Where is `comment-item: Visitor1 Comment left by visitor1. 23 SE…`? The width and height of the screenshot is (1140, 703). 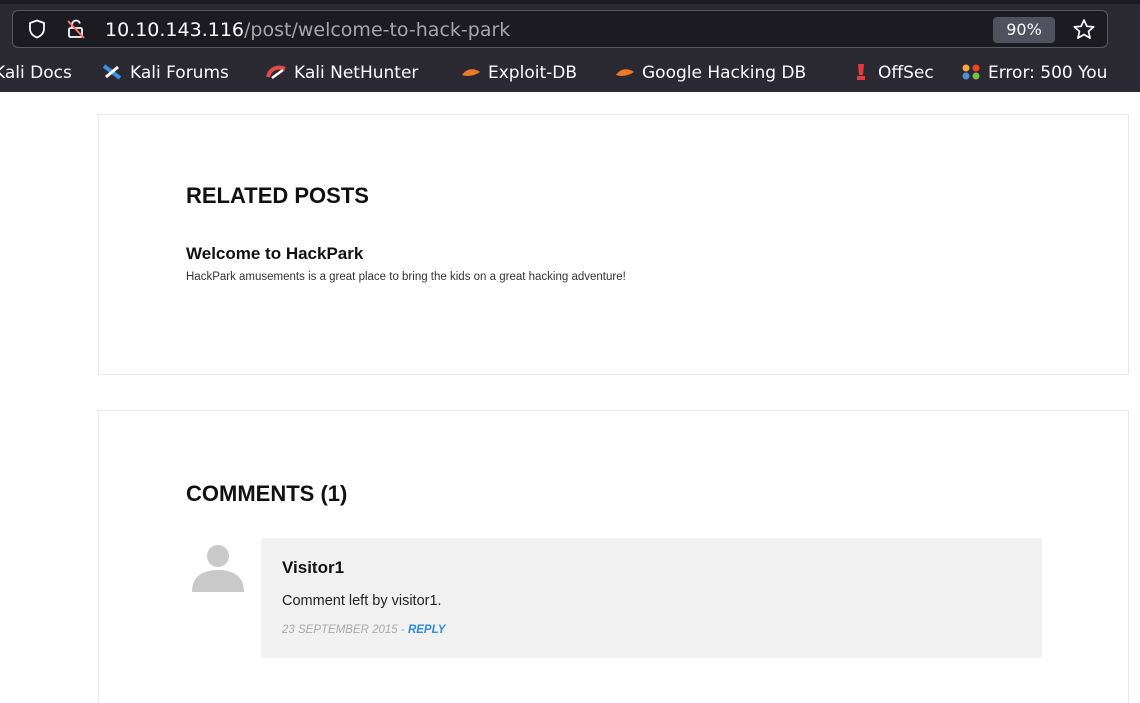 comment-item: Visitor1 Comment left by visitor1. 23 SE… is located at coordinates (651, 598).